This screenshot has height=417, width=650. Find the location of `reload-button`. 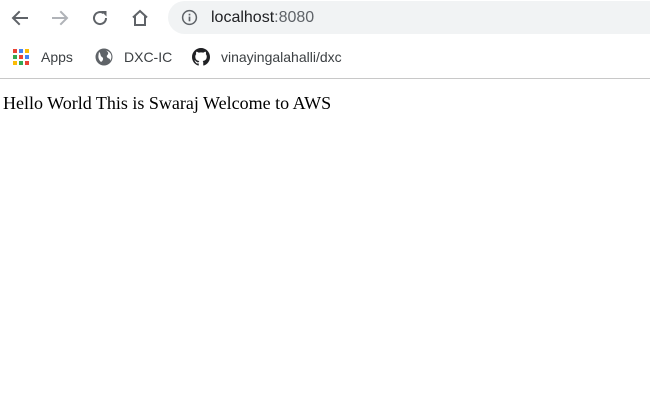

reload-button is located at coordinates (100, 18).